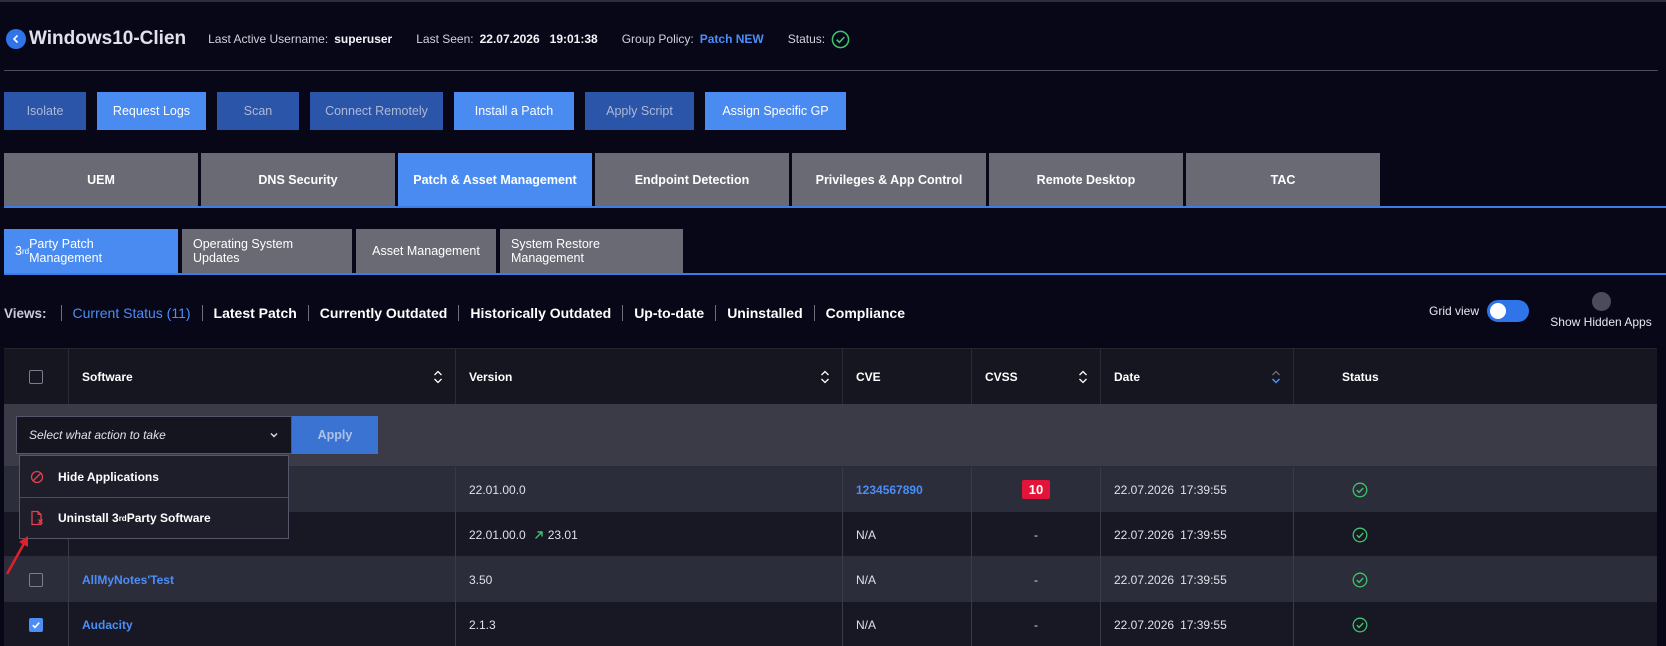  I want to click on view-up-to-date: Up-to-date, so click(668, 313).